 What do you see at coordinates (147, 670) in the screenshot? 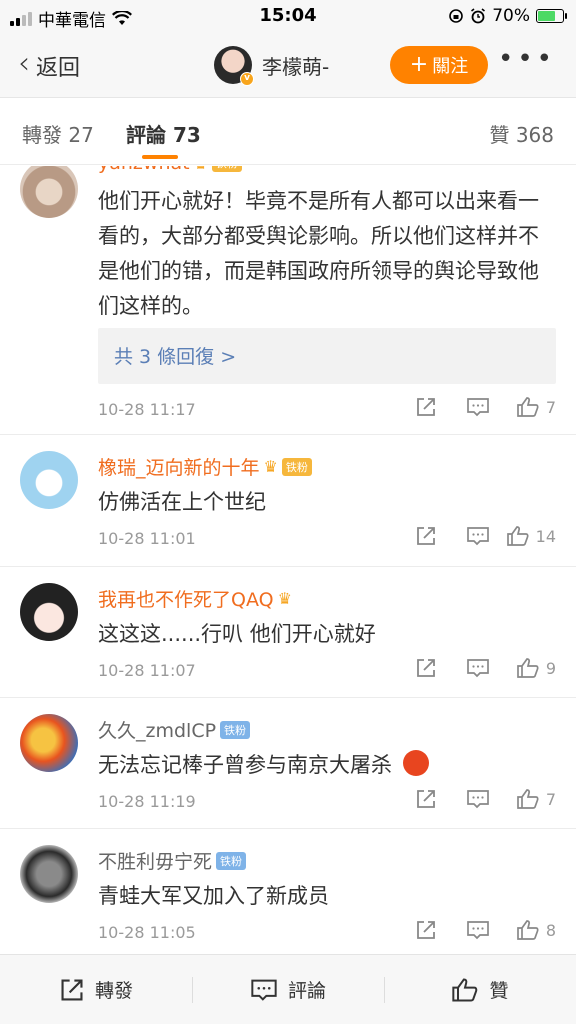
I see `comment-time: 10-28 11:07` at bounding box center [147, 670].